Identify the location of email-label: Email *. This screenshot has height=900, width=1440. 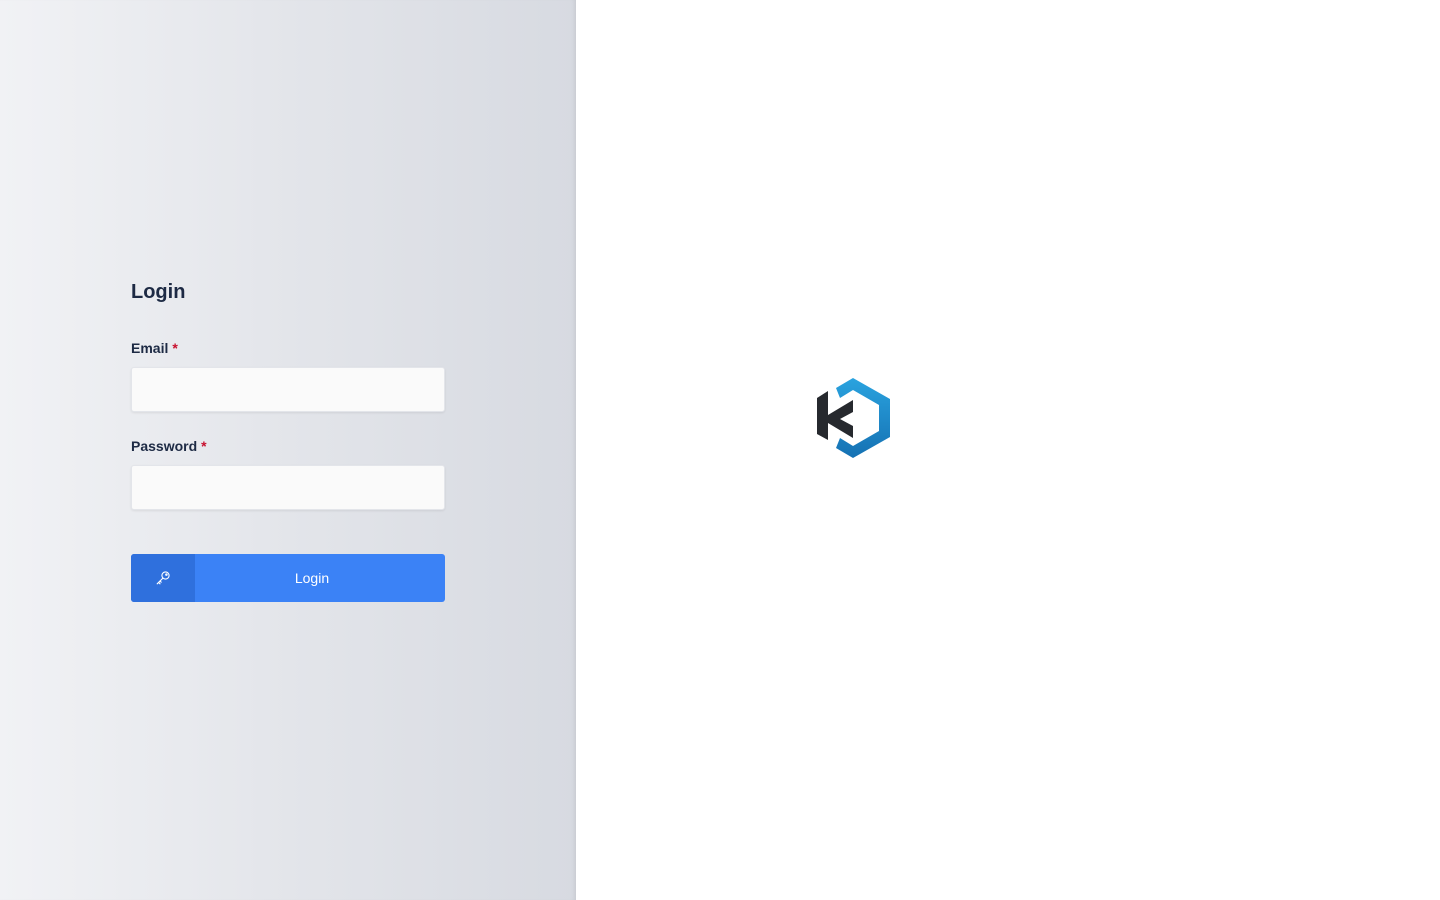
(288, 348).